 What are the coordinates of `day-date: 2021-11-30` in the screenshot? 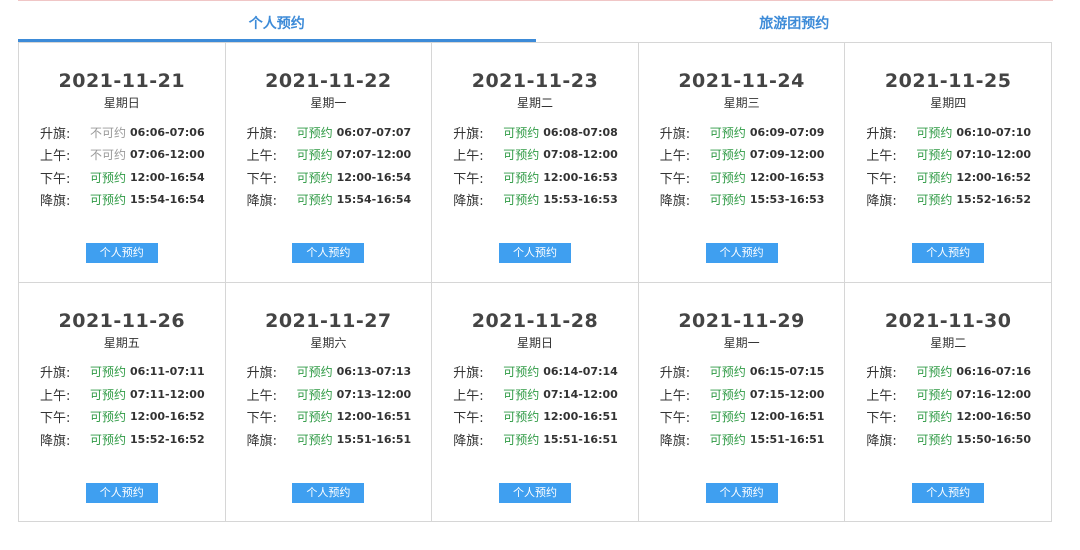 It's located at (948, 320).